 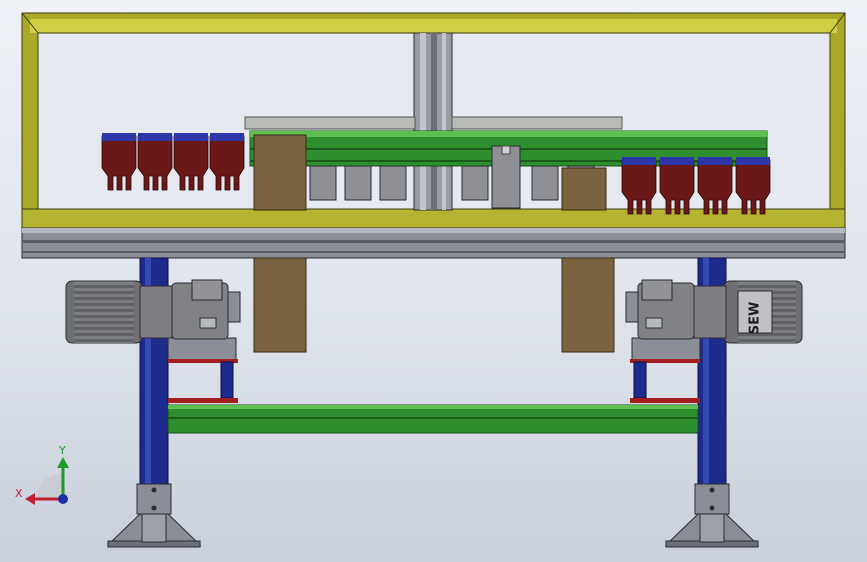 I want to click on slide-block-left-upper, so click(x=280, y=172).